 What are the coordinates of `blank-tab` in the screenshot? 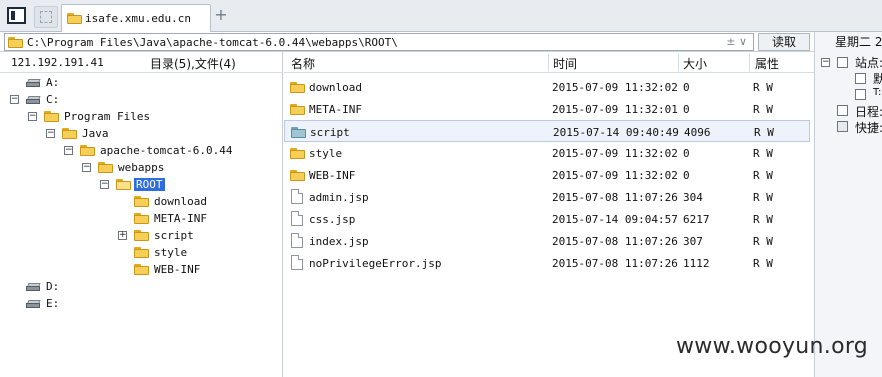 It's located at (46, 17).